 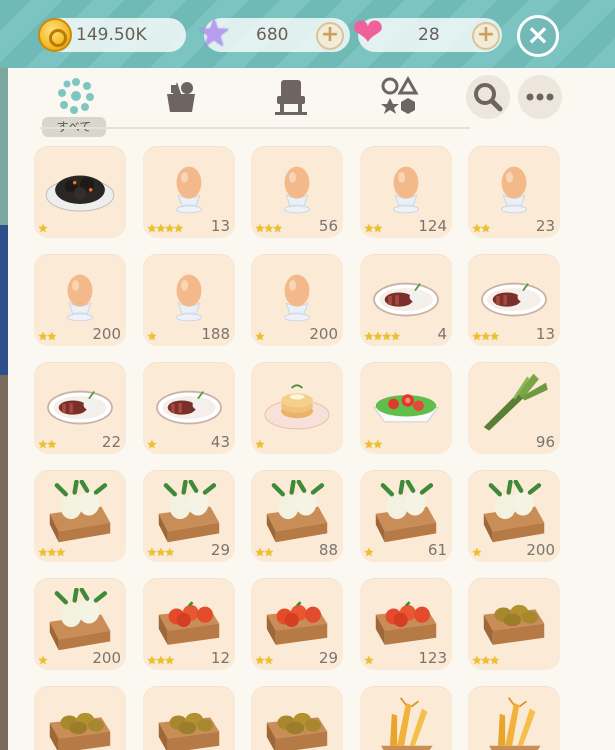 What do you see at coordinates (540, 97) in the screenshot?
I see `more-button` at bounding box center [540, 97].